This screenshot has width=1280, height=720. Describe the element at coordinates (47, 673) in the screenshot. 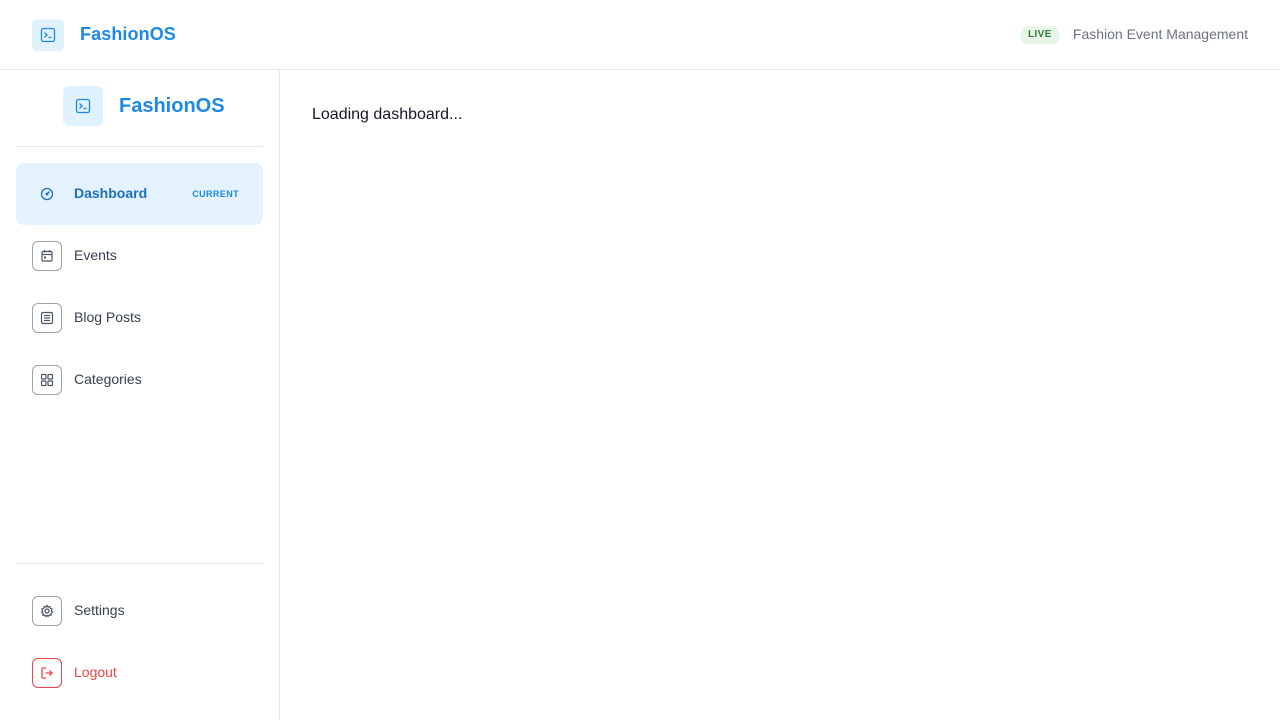

I see `logout-icon` at that location.